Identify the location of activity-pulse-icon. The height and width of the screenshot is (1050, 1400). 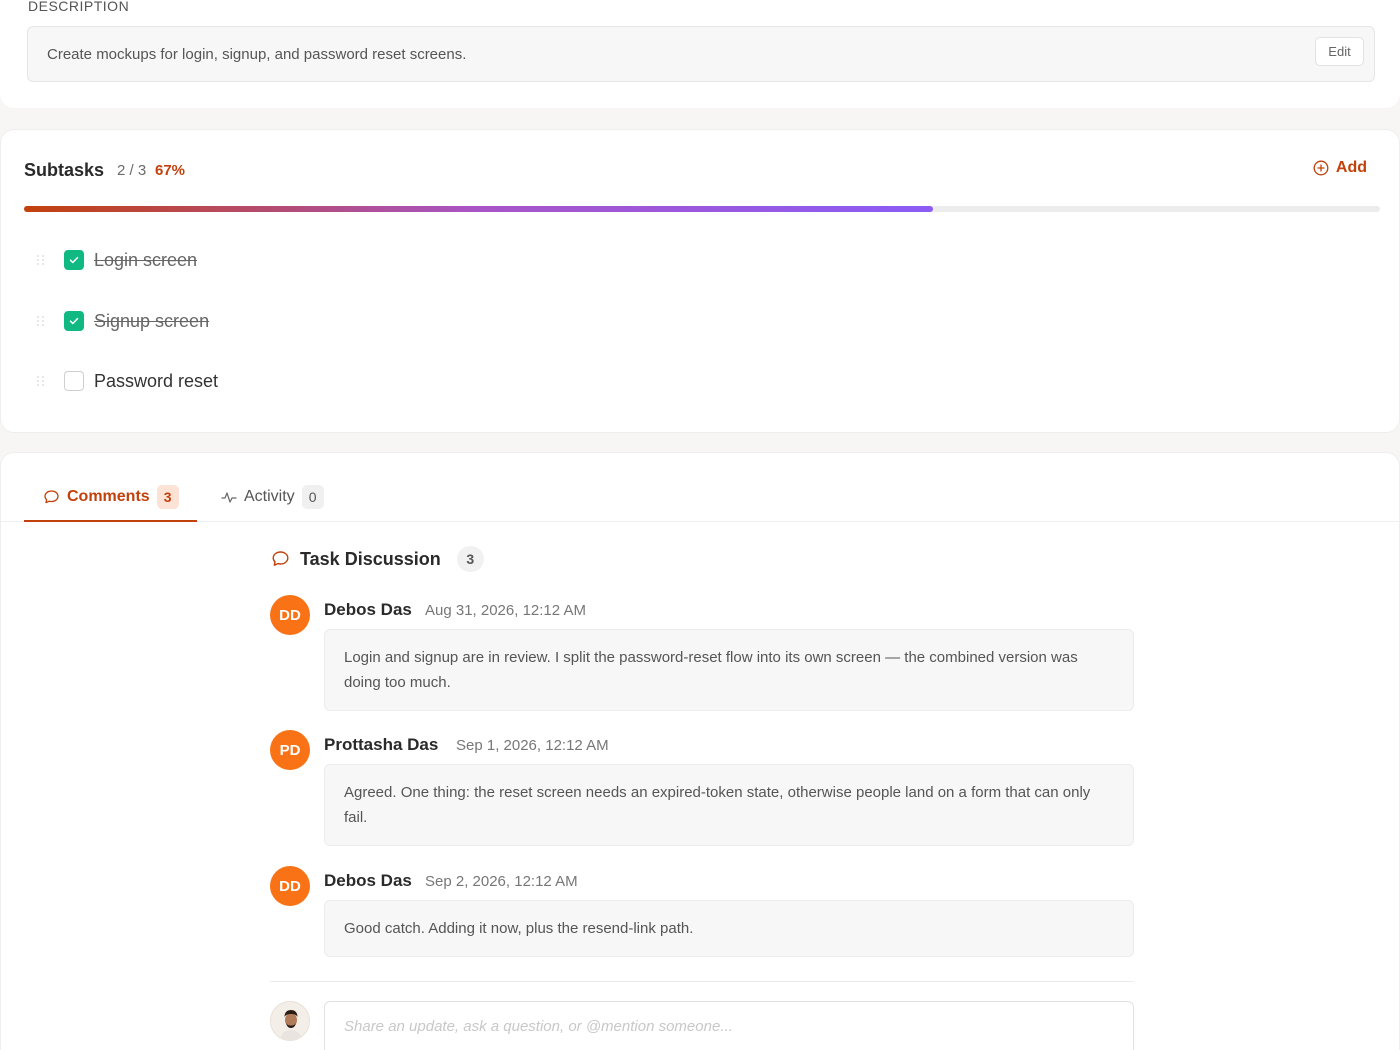
(229, 497).